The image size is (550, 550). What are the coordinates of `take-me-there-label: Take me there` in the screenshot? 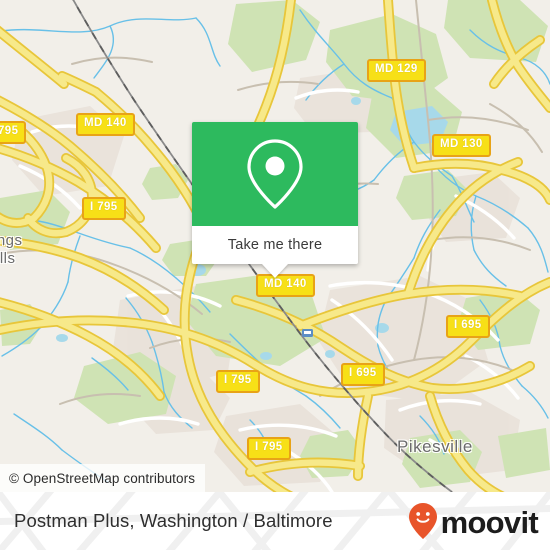 It's located at (275, 245).